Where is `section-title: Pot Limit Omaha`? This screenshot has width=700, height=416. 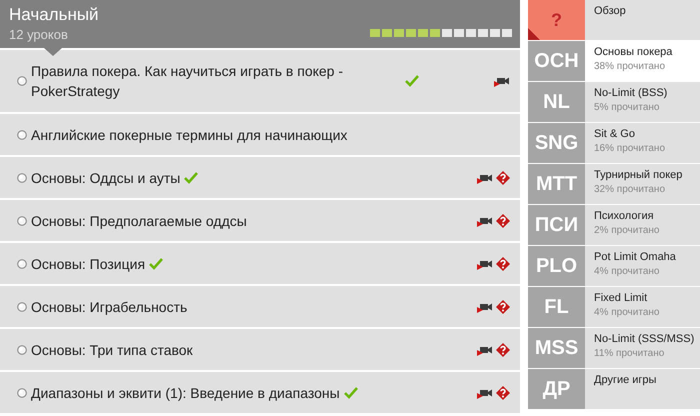
section-title: Pot Limit Omaha is located at coordinates (635, 257).